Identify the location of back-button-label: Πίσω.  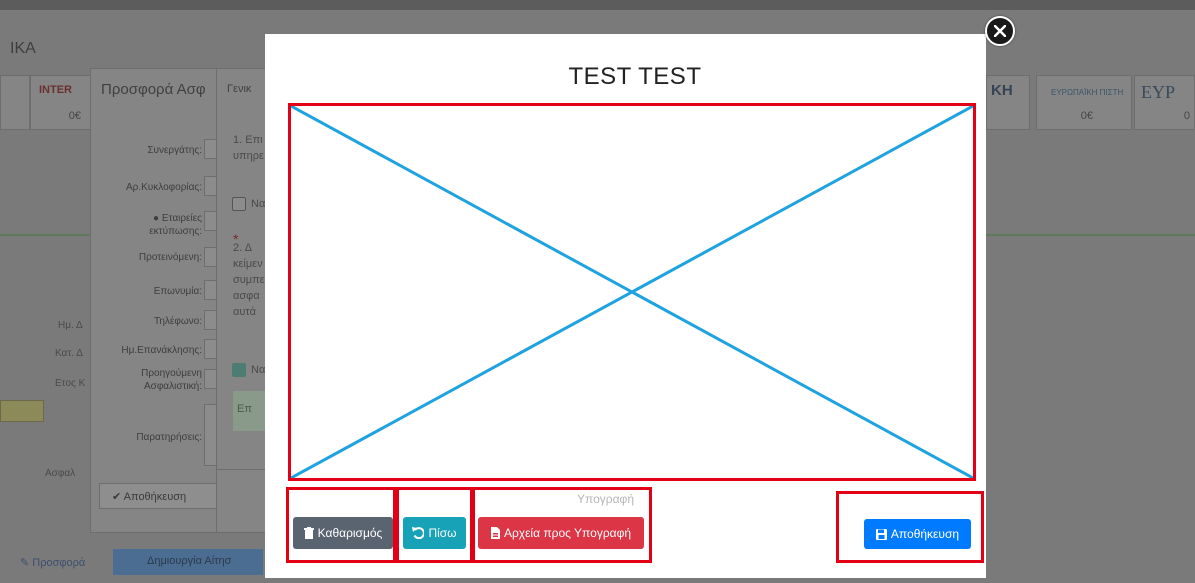
(442, 533).